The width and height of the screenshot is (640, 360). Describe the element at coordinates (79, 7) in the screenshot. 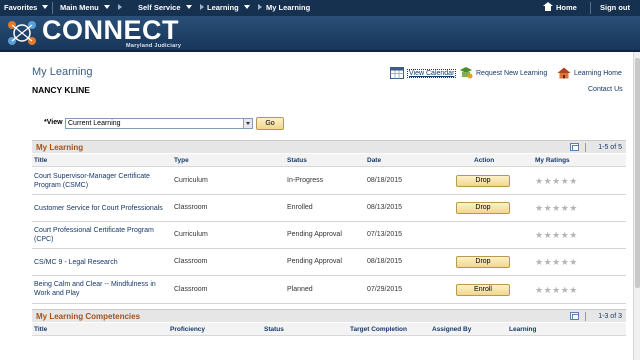

I see `main-menu-label: Main Menu` at that location.